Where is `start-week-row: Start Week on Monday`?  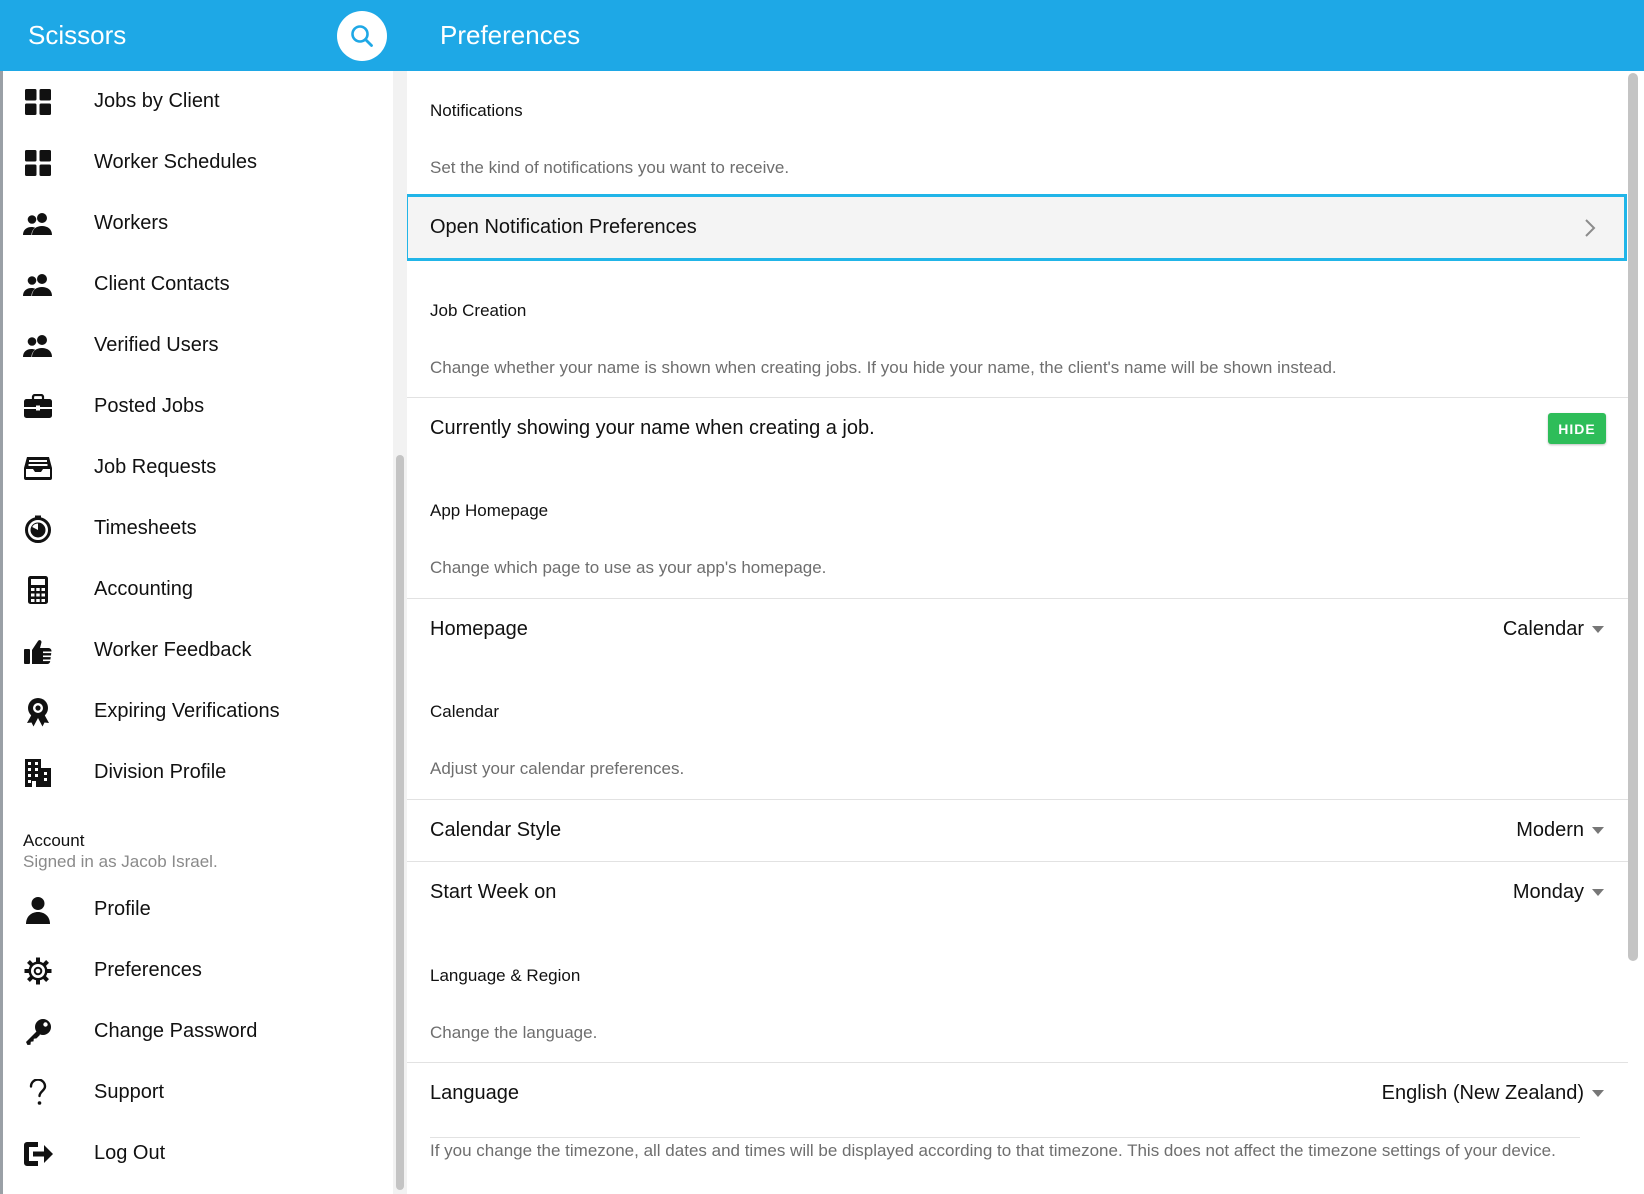 start-week-row: Start Week on Monday is located at coordinates (1017, 892).